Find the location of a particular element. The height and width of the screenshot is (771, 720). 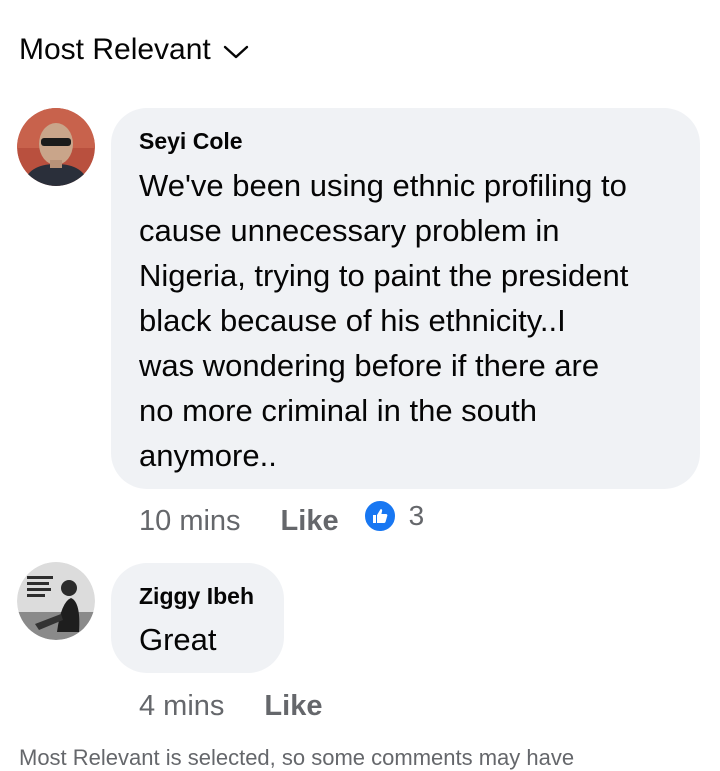

reaction-summary: 3 is located at coordinates (393, 515).